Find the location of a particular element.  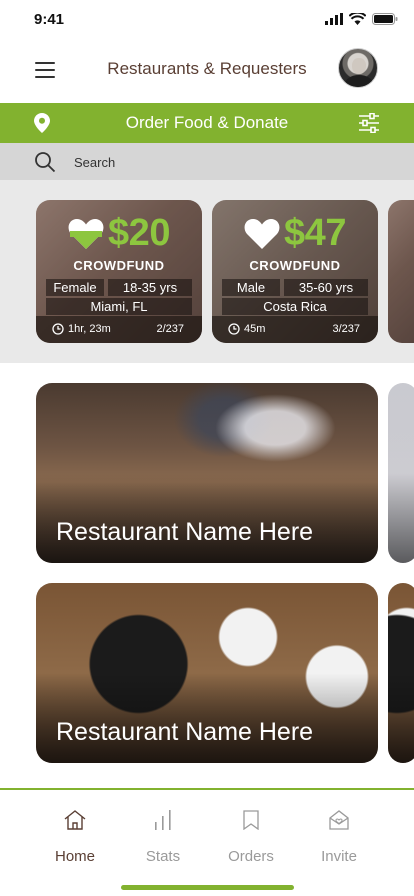

nav-home: Home is located at coordinates (75, 835).